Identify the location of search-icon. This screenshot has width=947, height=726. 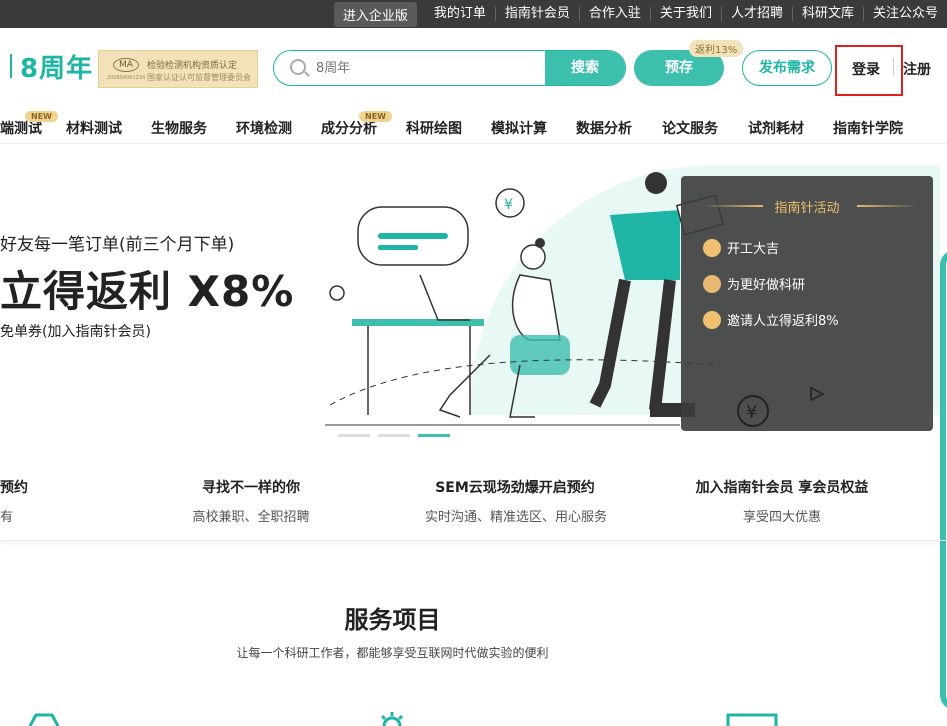
(298, 67).